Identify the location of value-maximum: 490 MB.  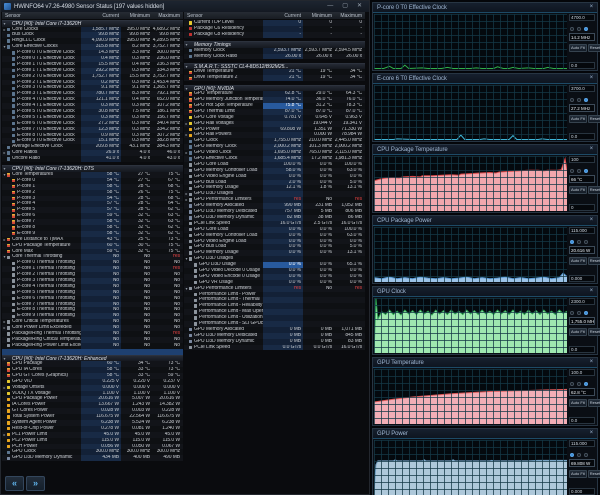
(171, 458).